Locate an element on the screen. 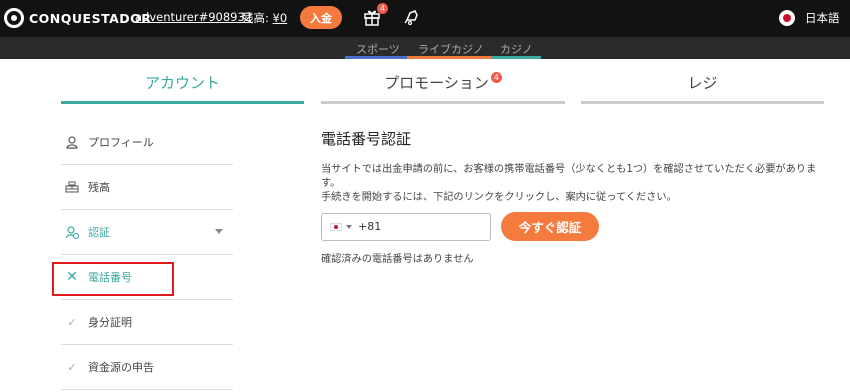  sidebar-item-phone-number: ✕ 電話番号 is located at coordinates (142, 277).